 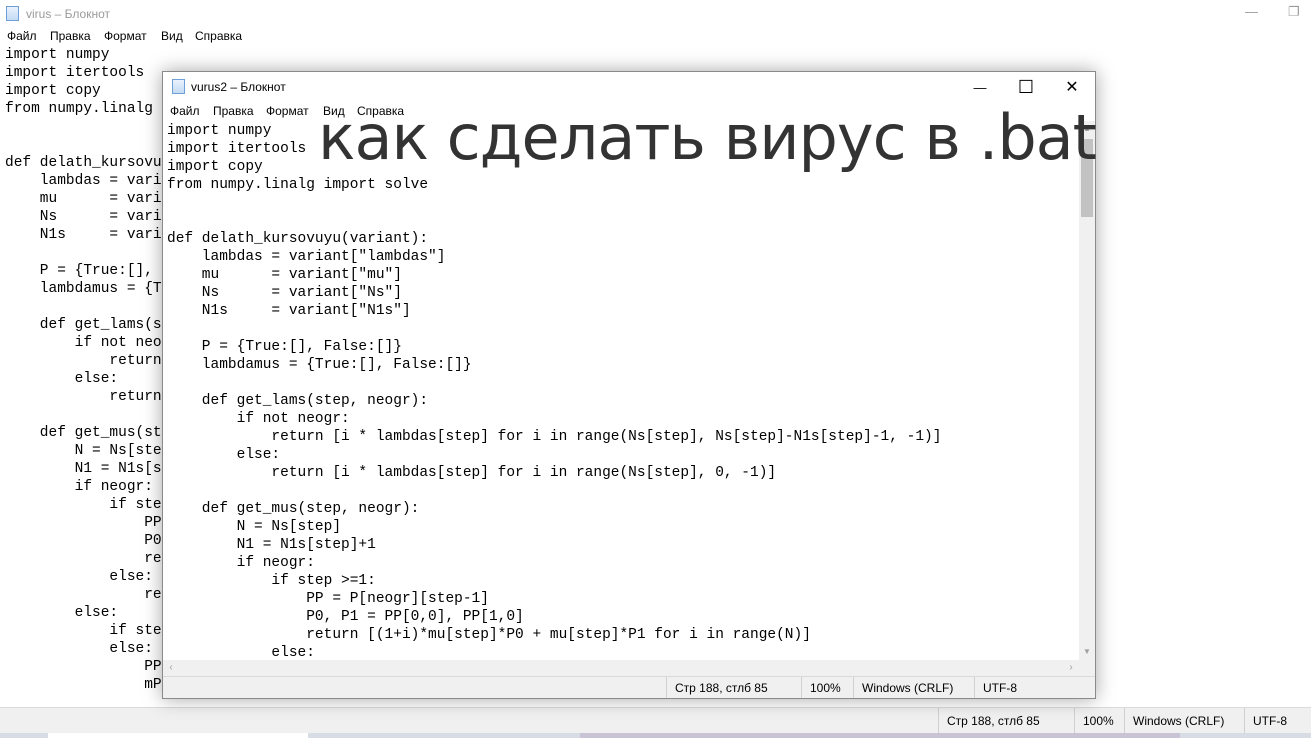 I want to click on code-line: if neogr:, so click(x=241, y=563).